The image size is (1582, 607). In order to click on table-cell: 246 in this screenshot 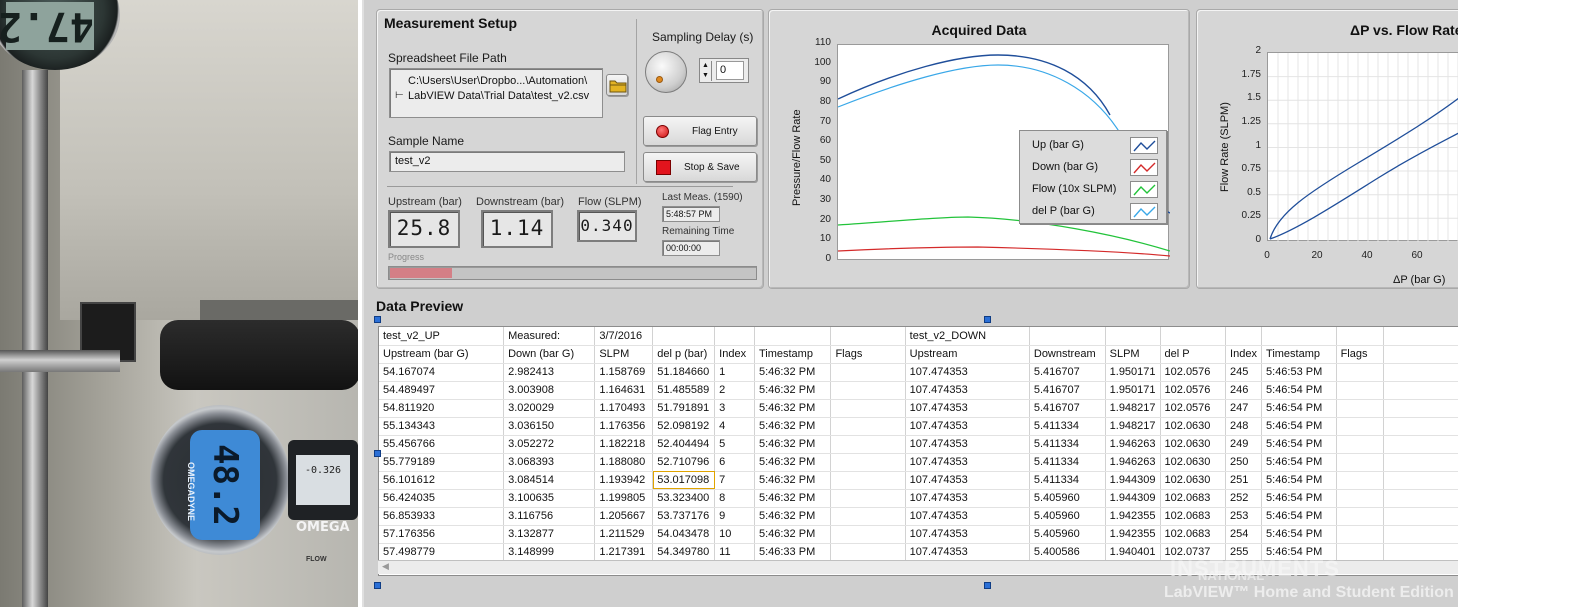, I will do `click(1244, 390)`.